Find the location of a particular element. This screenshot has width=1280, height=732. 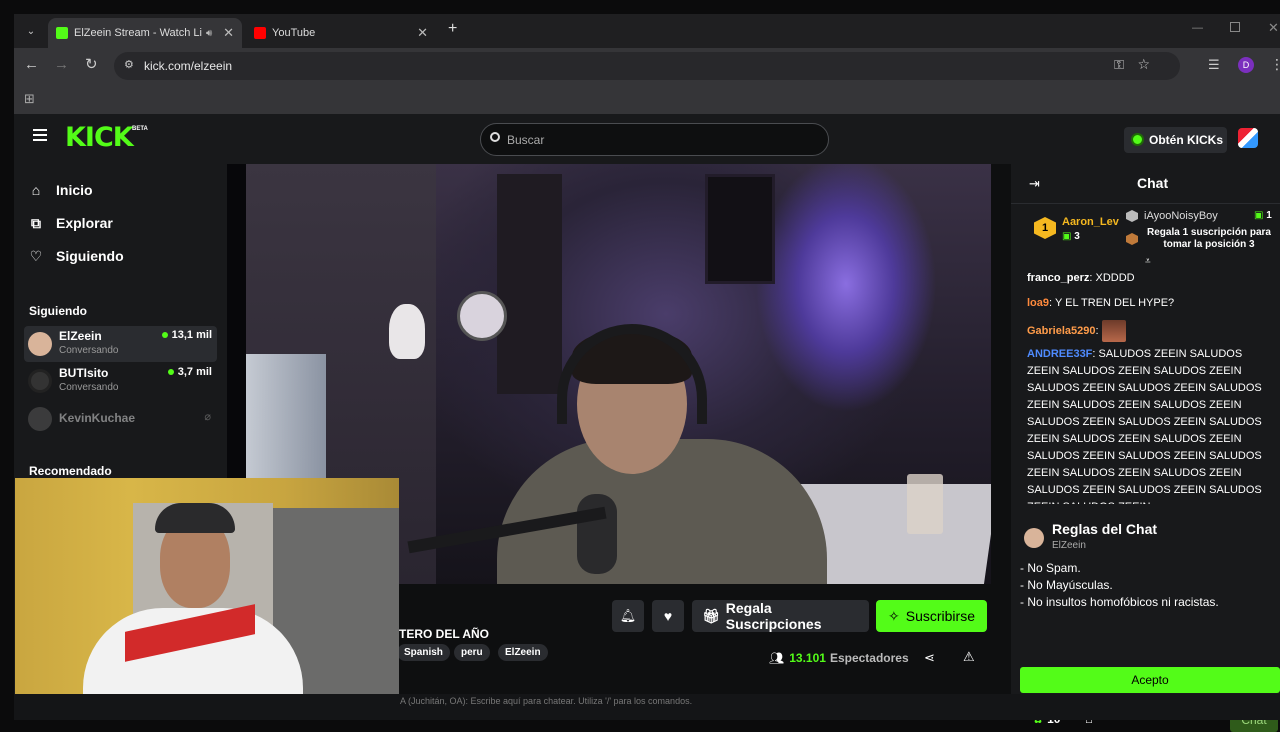

gift-subs-label: Regala Suscripciones is located at coordinates (773, 616).